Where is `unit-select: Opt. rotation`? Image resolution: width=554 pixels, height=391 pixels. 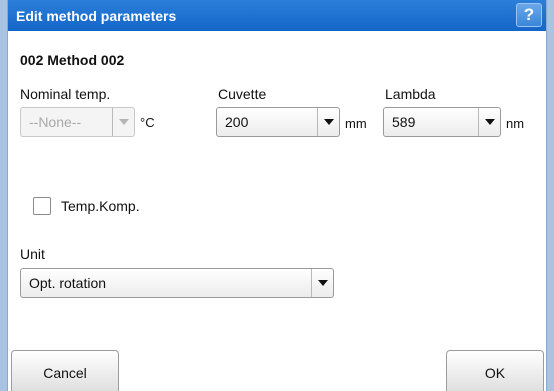
unit-select: Opt. rotation is located at coordinates (177, 283).